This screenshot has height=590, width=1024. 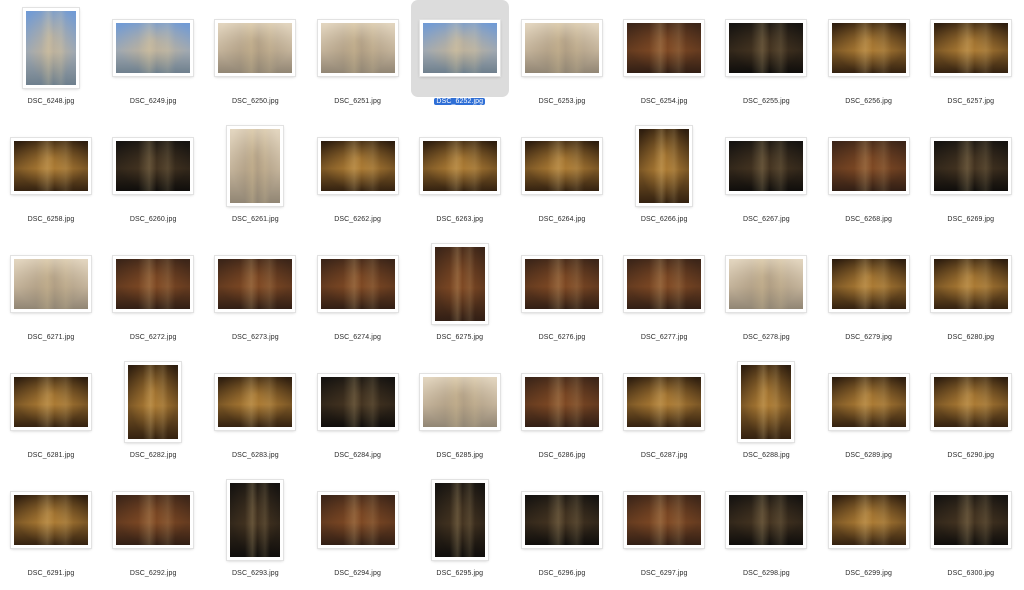 I want to click on file-item: DSC_6266.jpg, so click(x=664, y=177).